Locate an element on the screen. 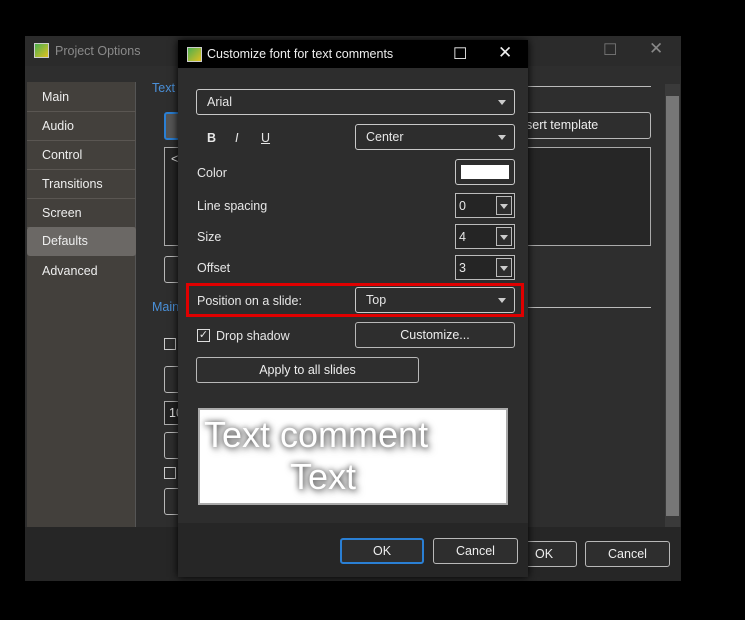 Image resolution: width=745 pixels, height=620 pixels. preview-line-2: Text is located at coordinates (323, 476).